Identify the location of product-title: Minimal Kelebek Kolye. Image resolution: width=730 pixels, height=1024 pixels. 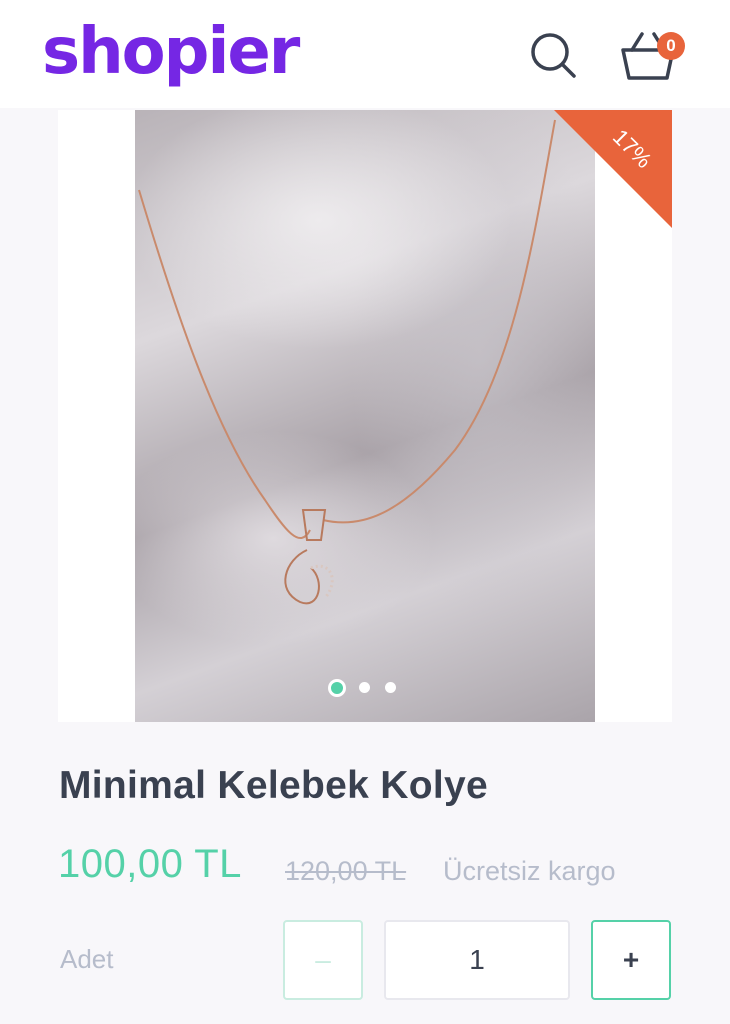
(273, 785).